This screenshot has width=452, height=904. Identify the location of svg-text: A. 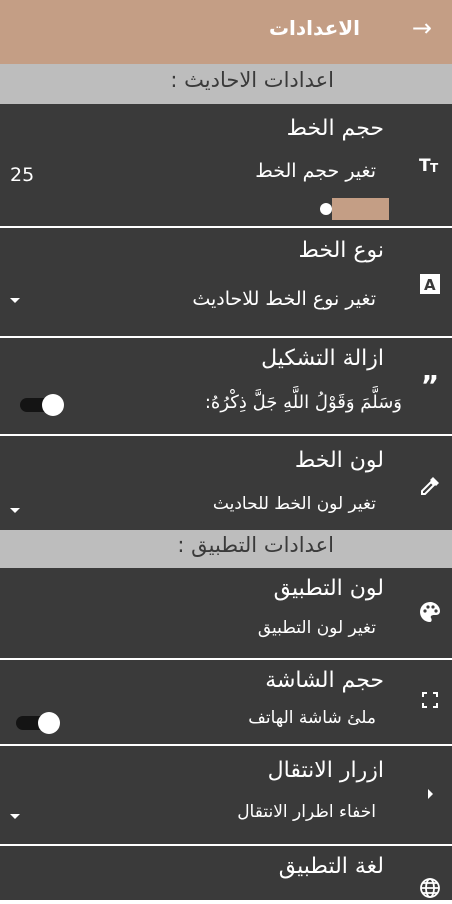
(430, 285).